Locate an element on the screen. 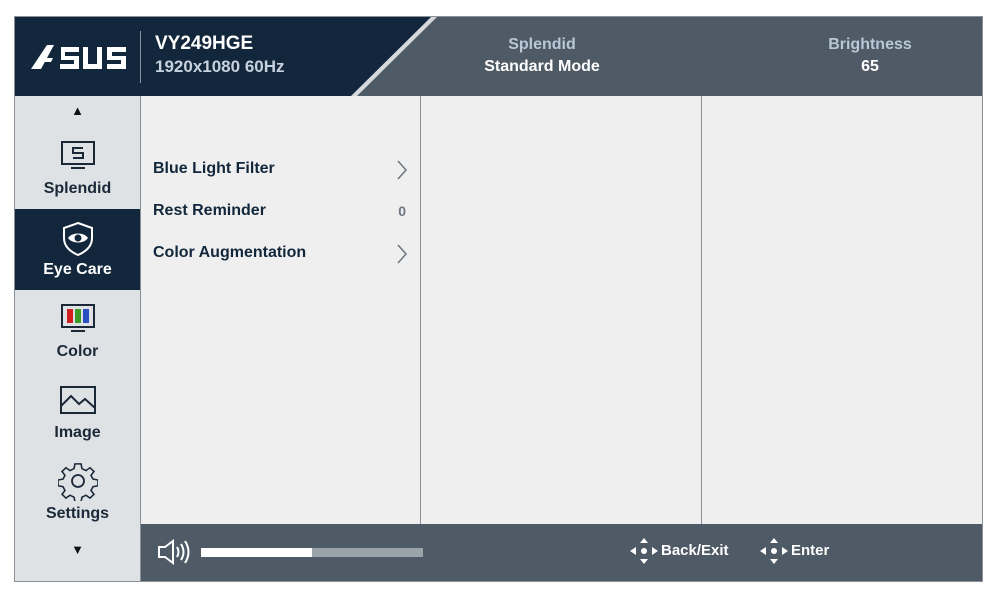  rest-reminder-value: 0 is located at coordinates (402, 211).